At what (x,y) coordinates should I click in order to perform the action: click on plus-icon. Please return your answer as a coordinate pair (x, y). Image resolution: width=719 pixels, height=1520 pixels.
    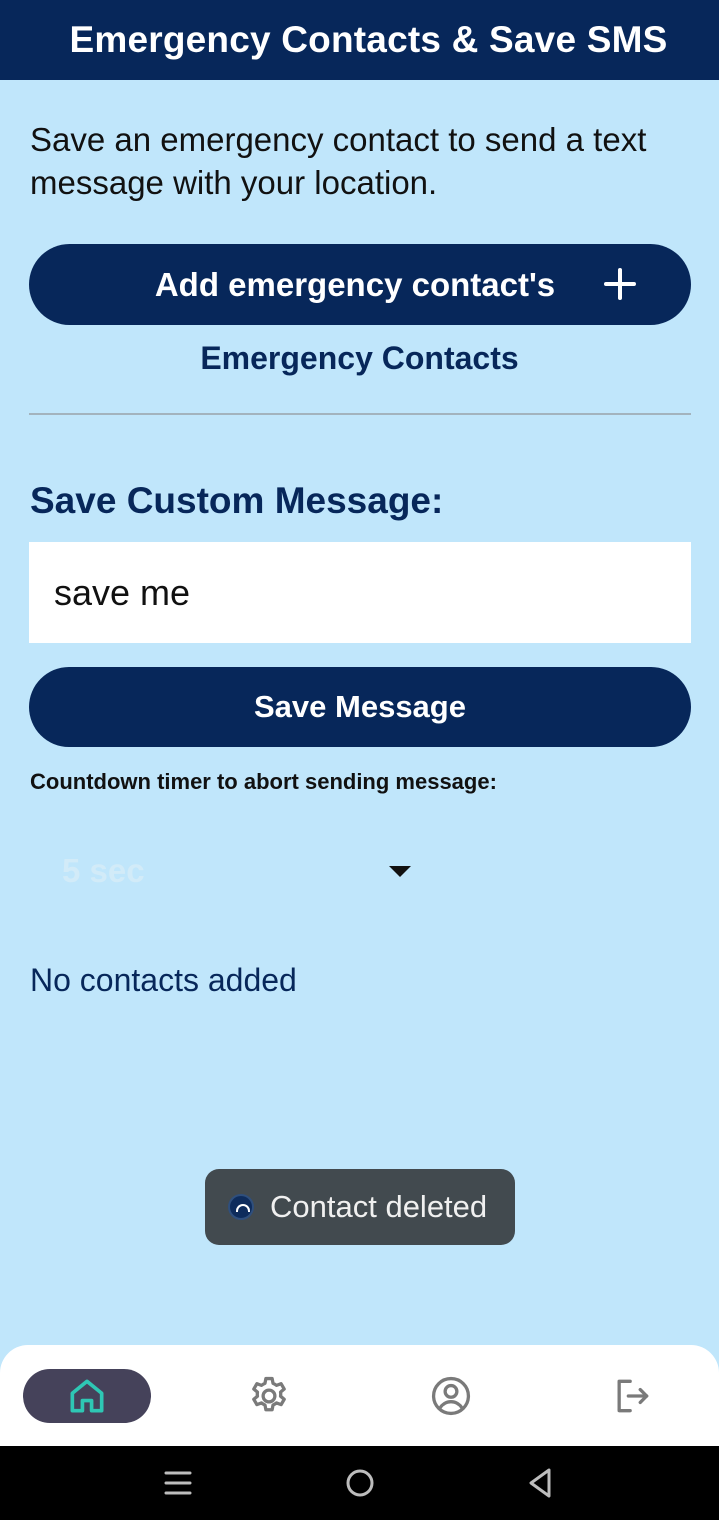
    Looking at the image, I should click on (620, 284).